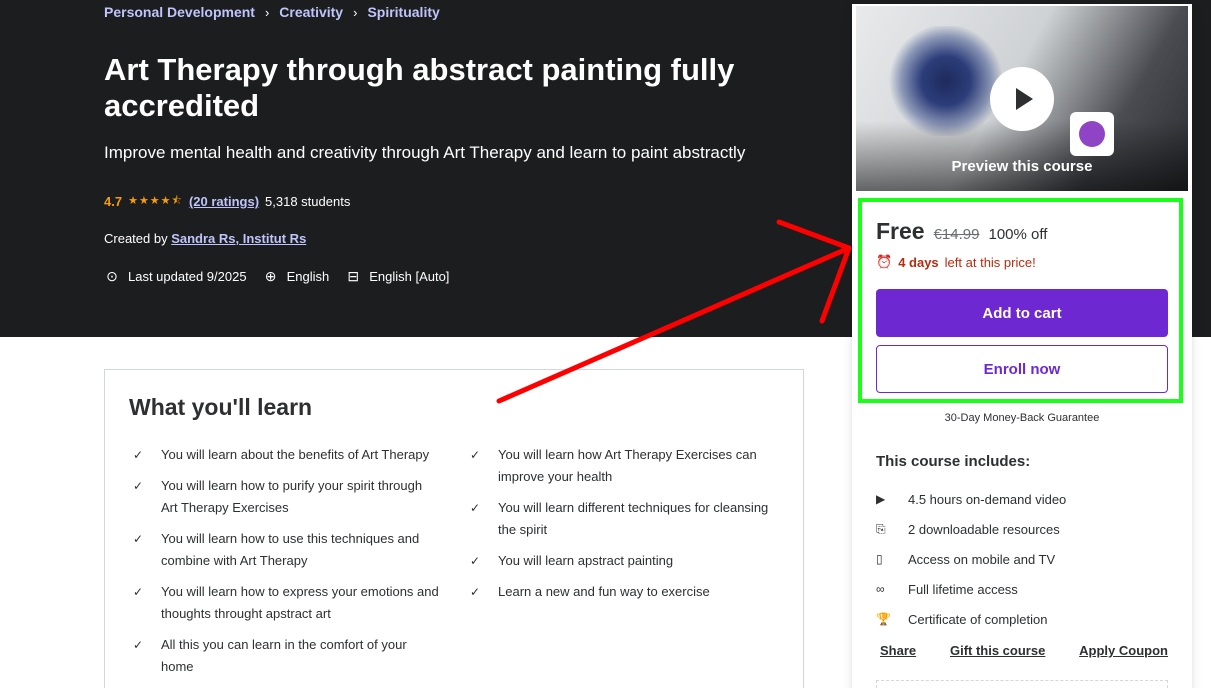  I want to click on ratings-count-link: (20 ratings), so click(224, 201).